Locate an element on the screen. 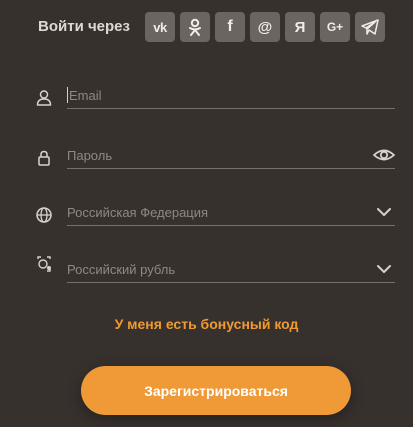  facebook-icon: f is located at coordinates (230, 26).